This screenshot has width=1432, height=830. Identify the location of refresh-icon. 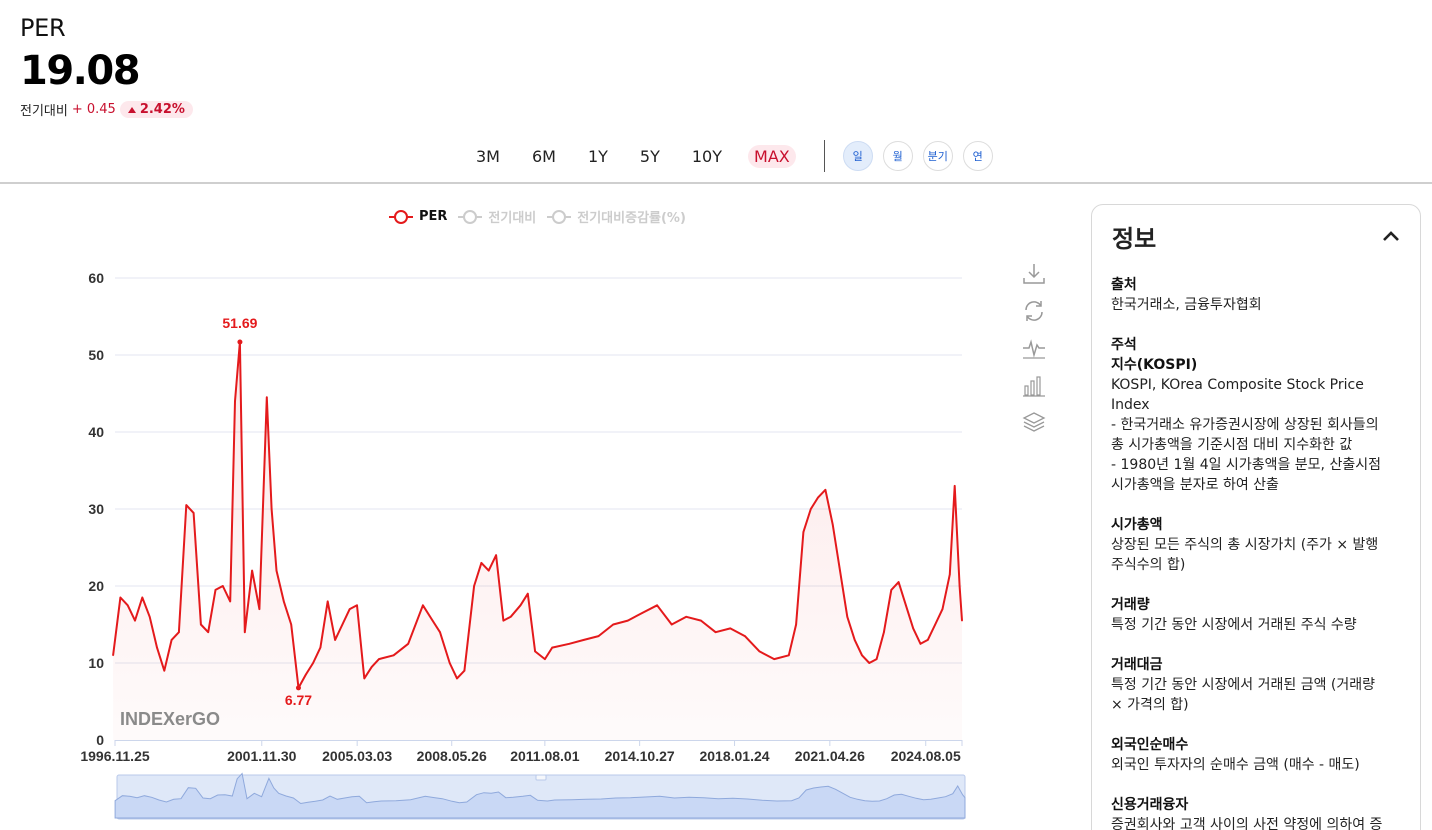
(1034, 311).